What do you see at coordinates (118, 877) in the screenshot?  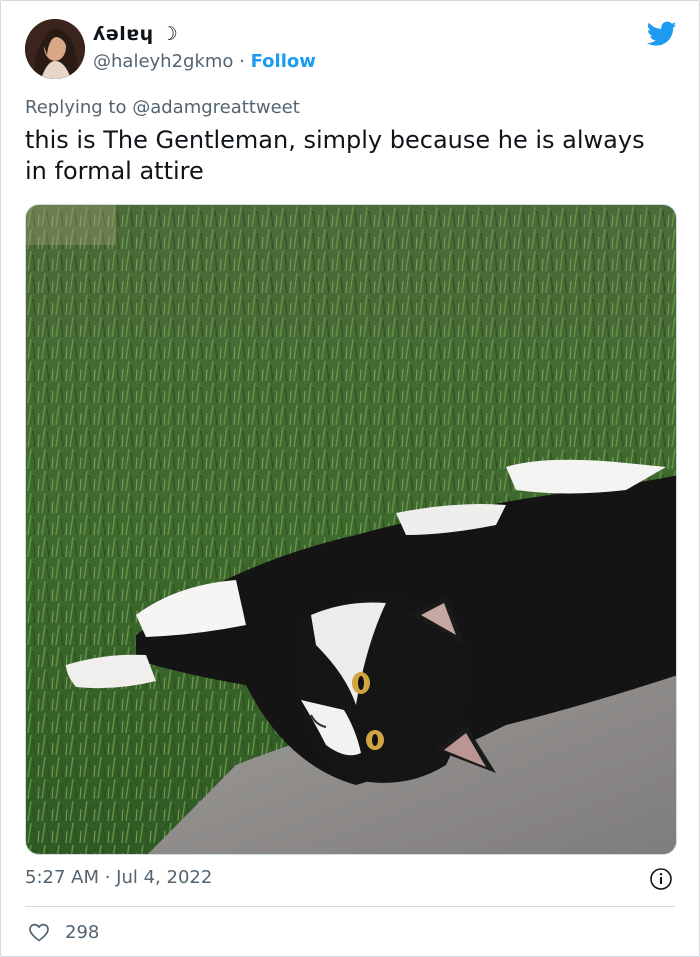 I see `tweet-timestamp: 5:27 AM · Jul 4, 2022` at bounding box center [118, 877].